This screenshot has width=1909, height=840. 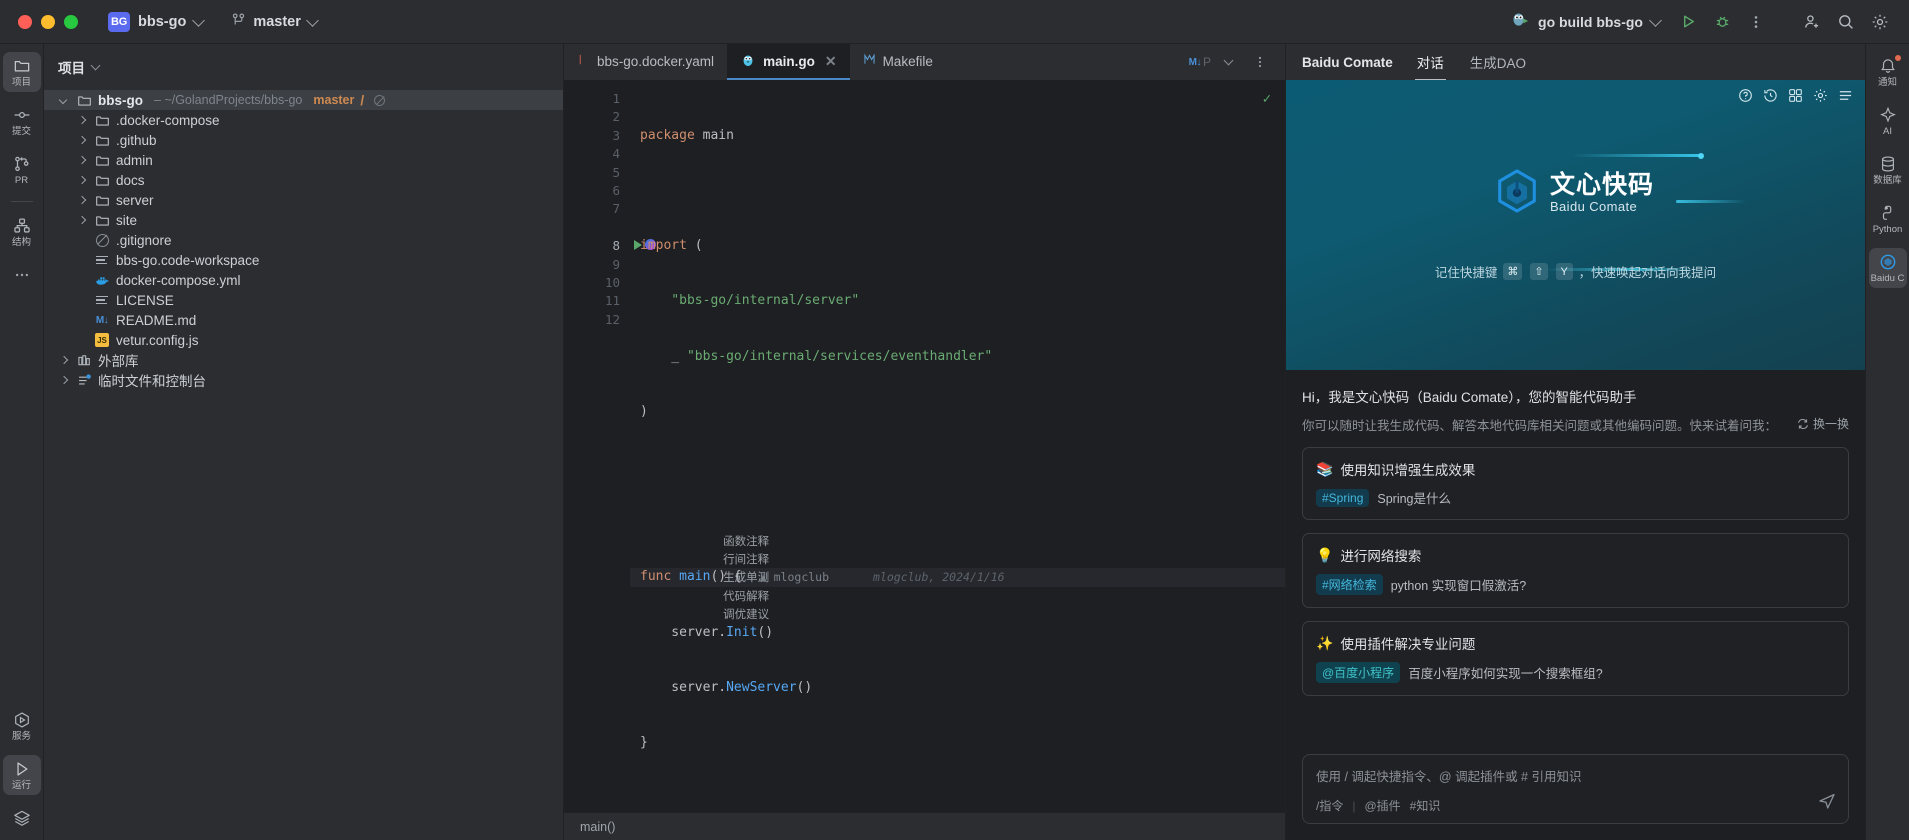 What do you see at coordinates (1770, 97) in the screenshot?
I see `history-icon` at bounding box center [1770, 97].